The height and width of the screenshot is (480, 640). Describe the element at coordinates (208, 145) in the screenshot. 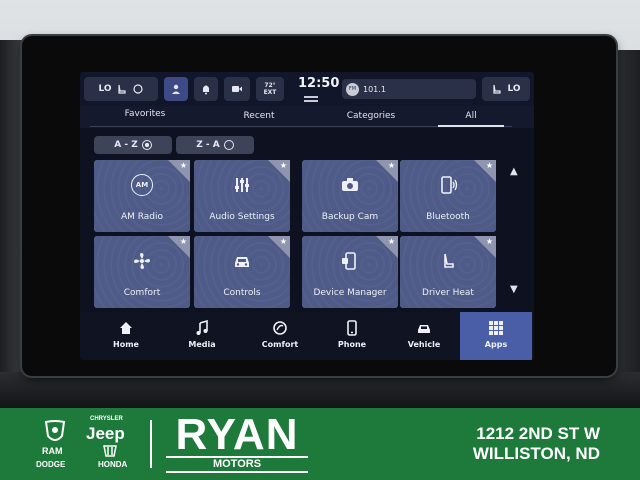

I see `sort-za-label: Z - A` at that location.